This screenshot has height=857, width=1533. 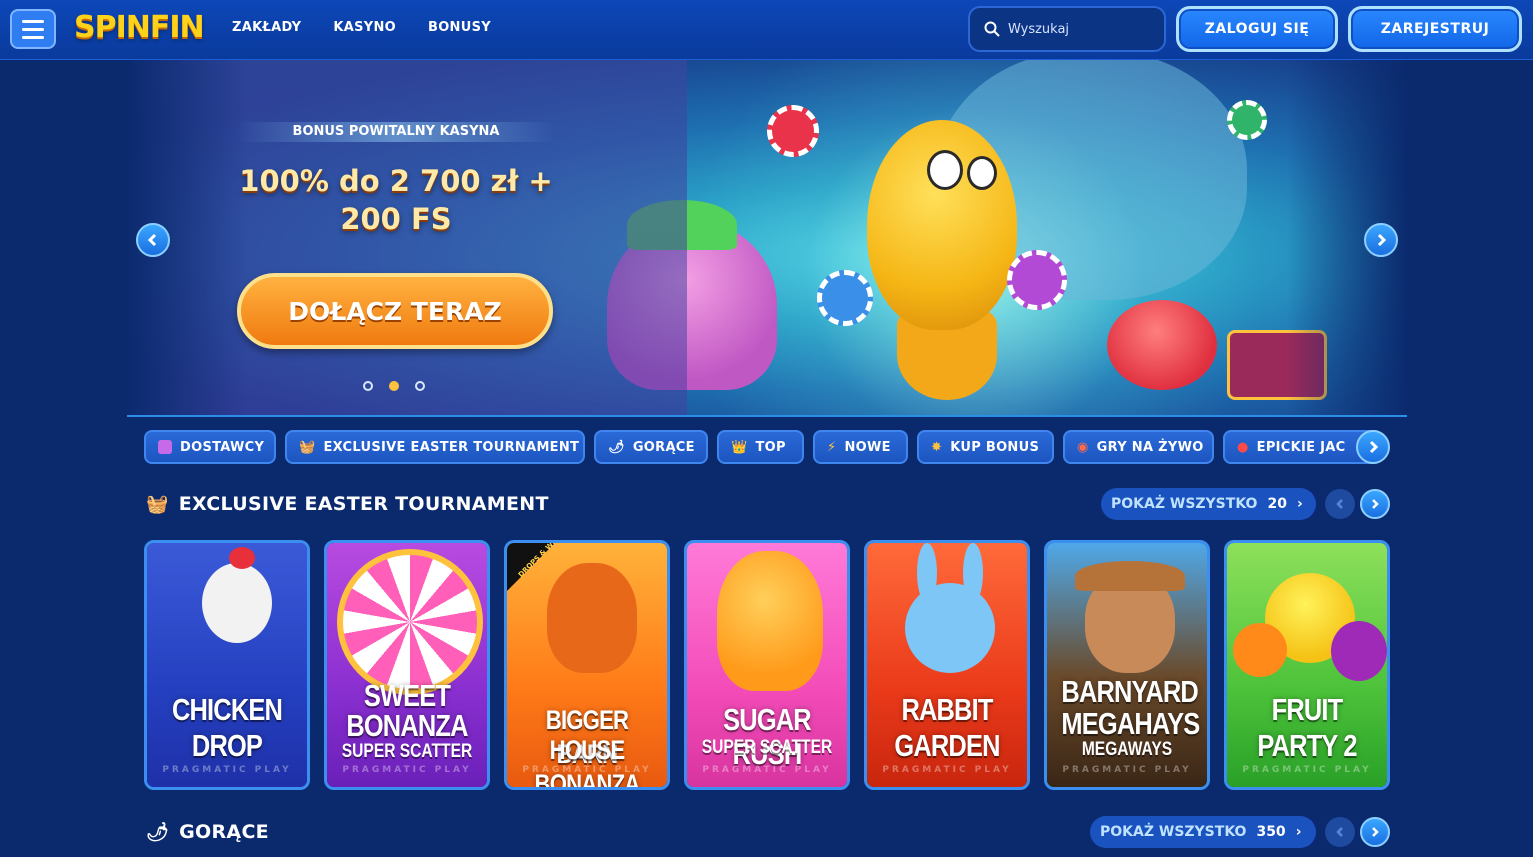 I want to click on category-top: 👑 TOP, so click(x=760, y=447).